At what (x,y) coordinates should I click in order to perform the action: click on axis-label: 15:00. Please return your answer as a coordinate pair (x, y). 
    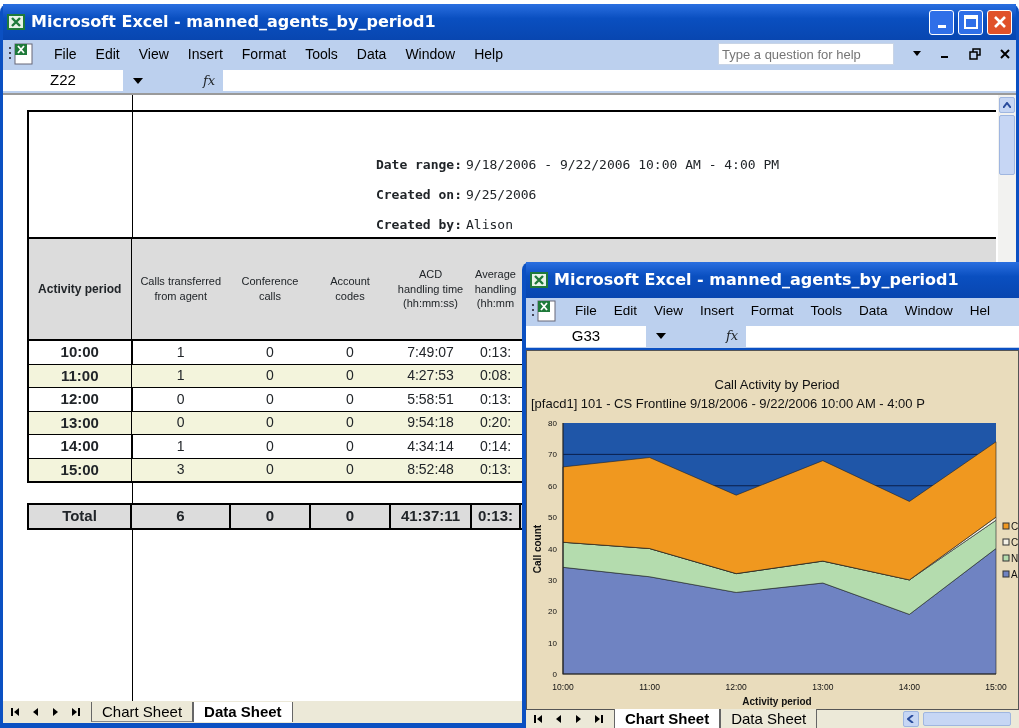
    Looking at the image, I should click on (996, 687).